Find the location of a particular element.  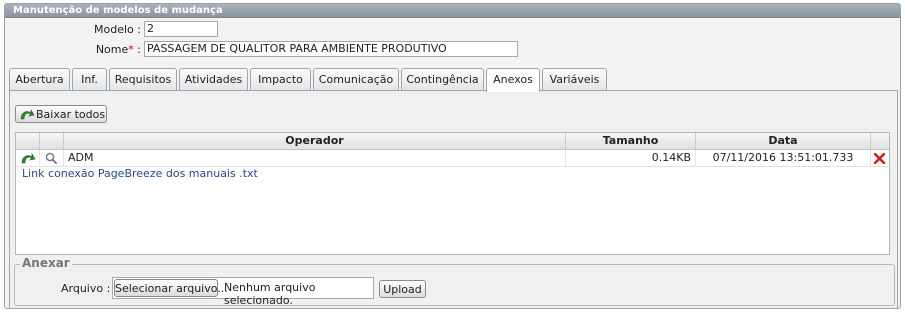

magnifier-icon is located at coordinates (51, 158).